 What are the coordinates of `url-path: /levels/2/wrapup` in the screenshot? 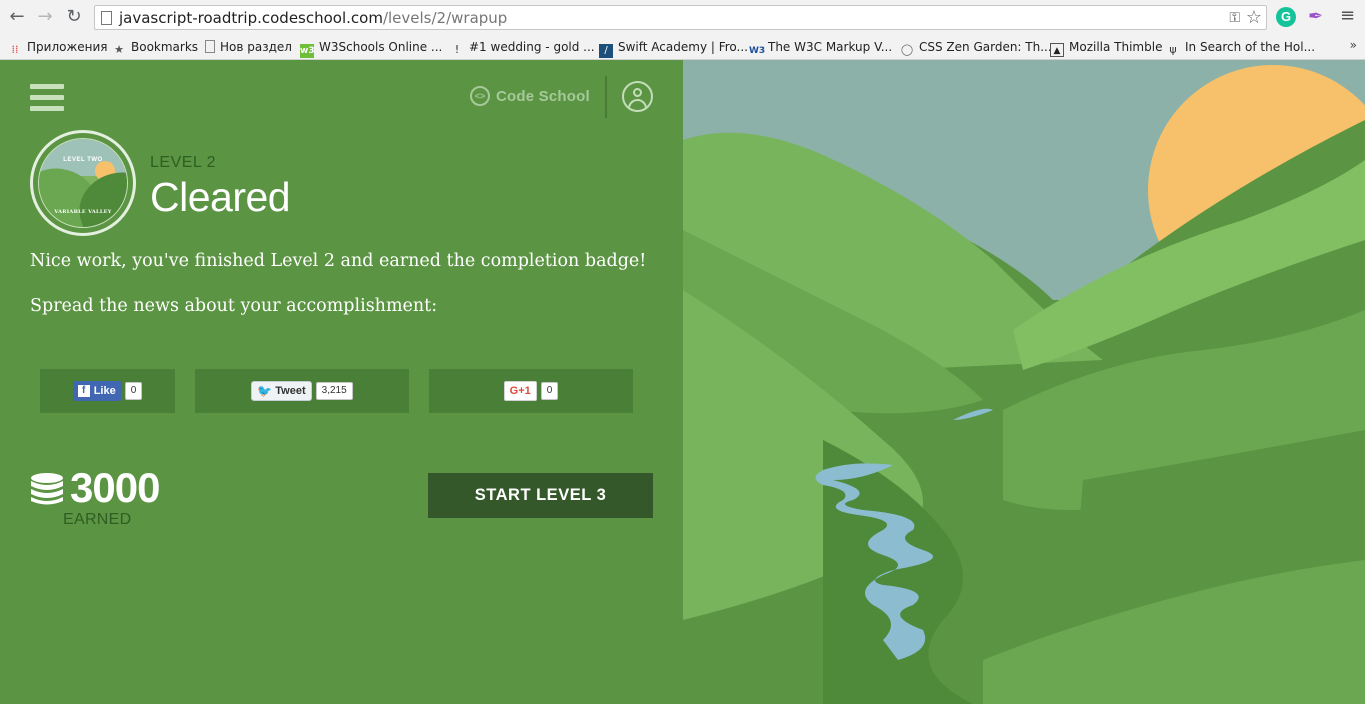 It's located at (445, 18).